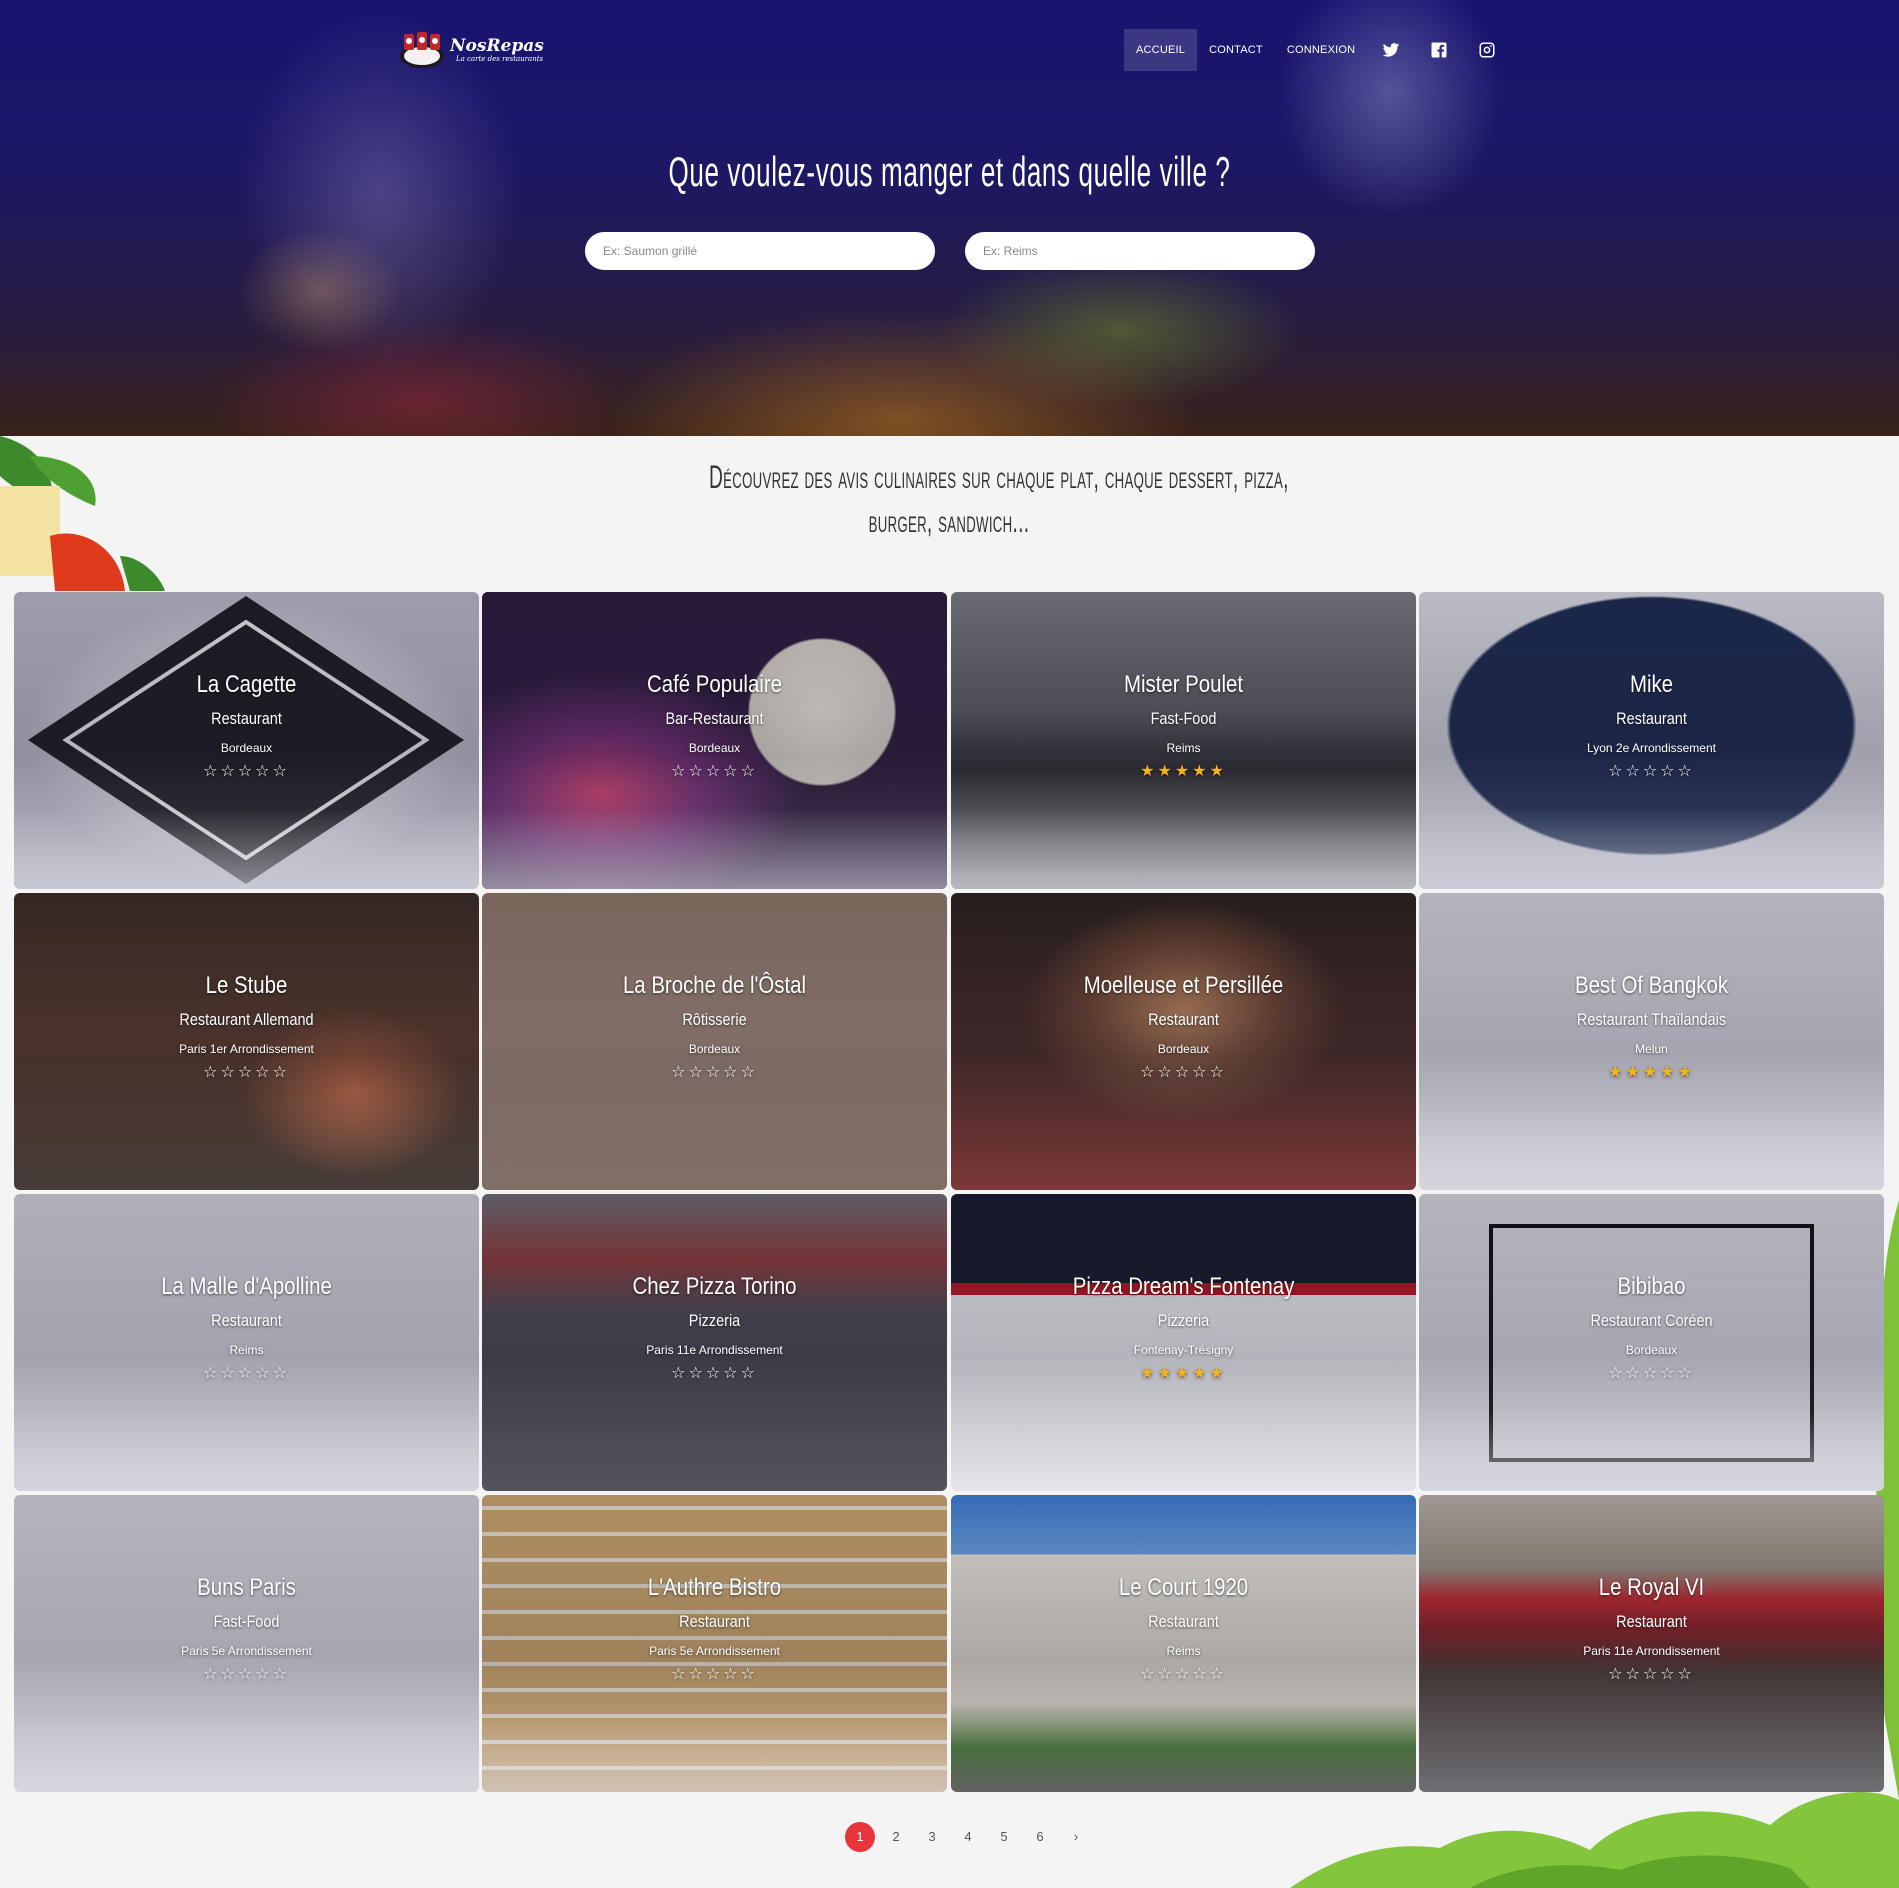  Describe the element at coordinates (246, 1651) in the screenshot. I see `restaurant-city: Paris 5e Arrondissement` at that location.